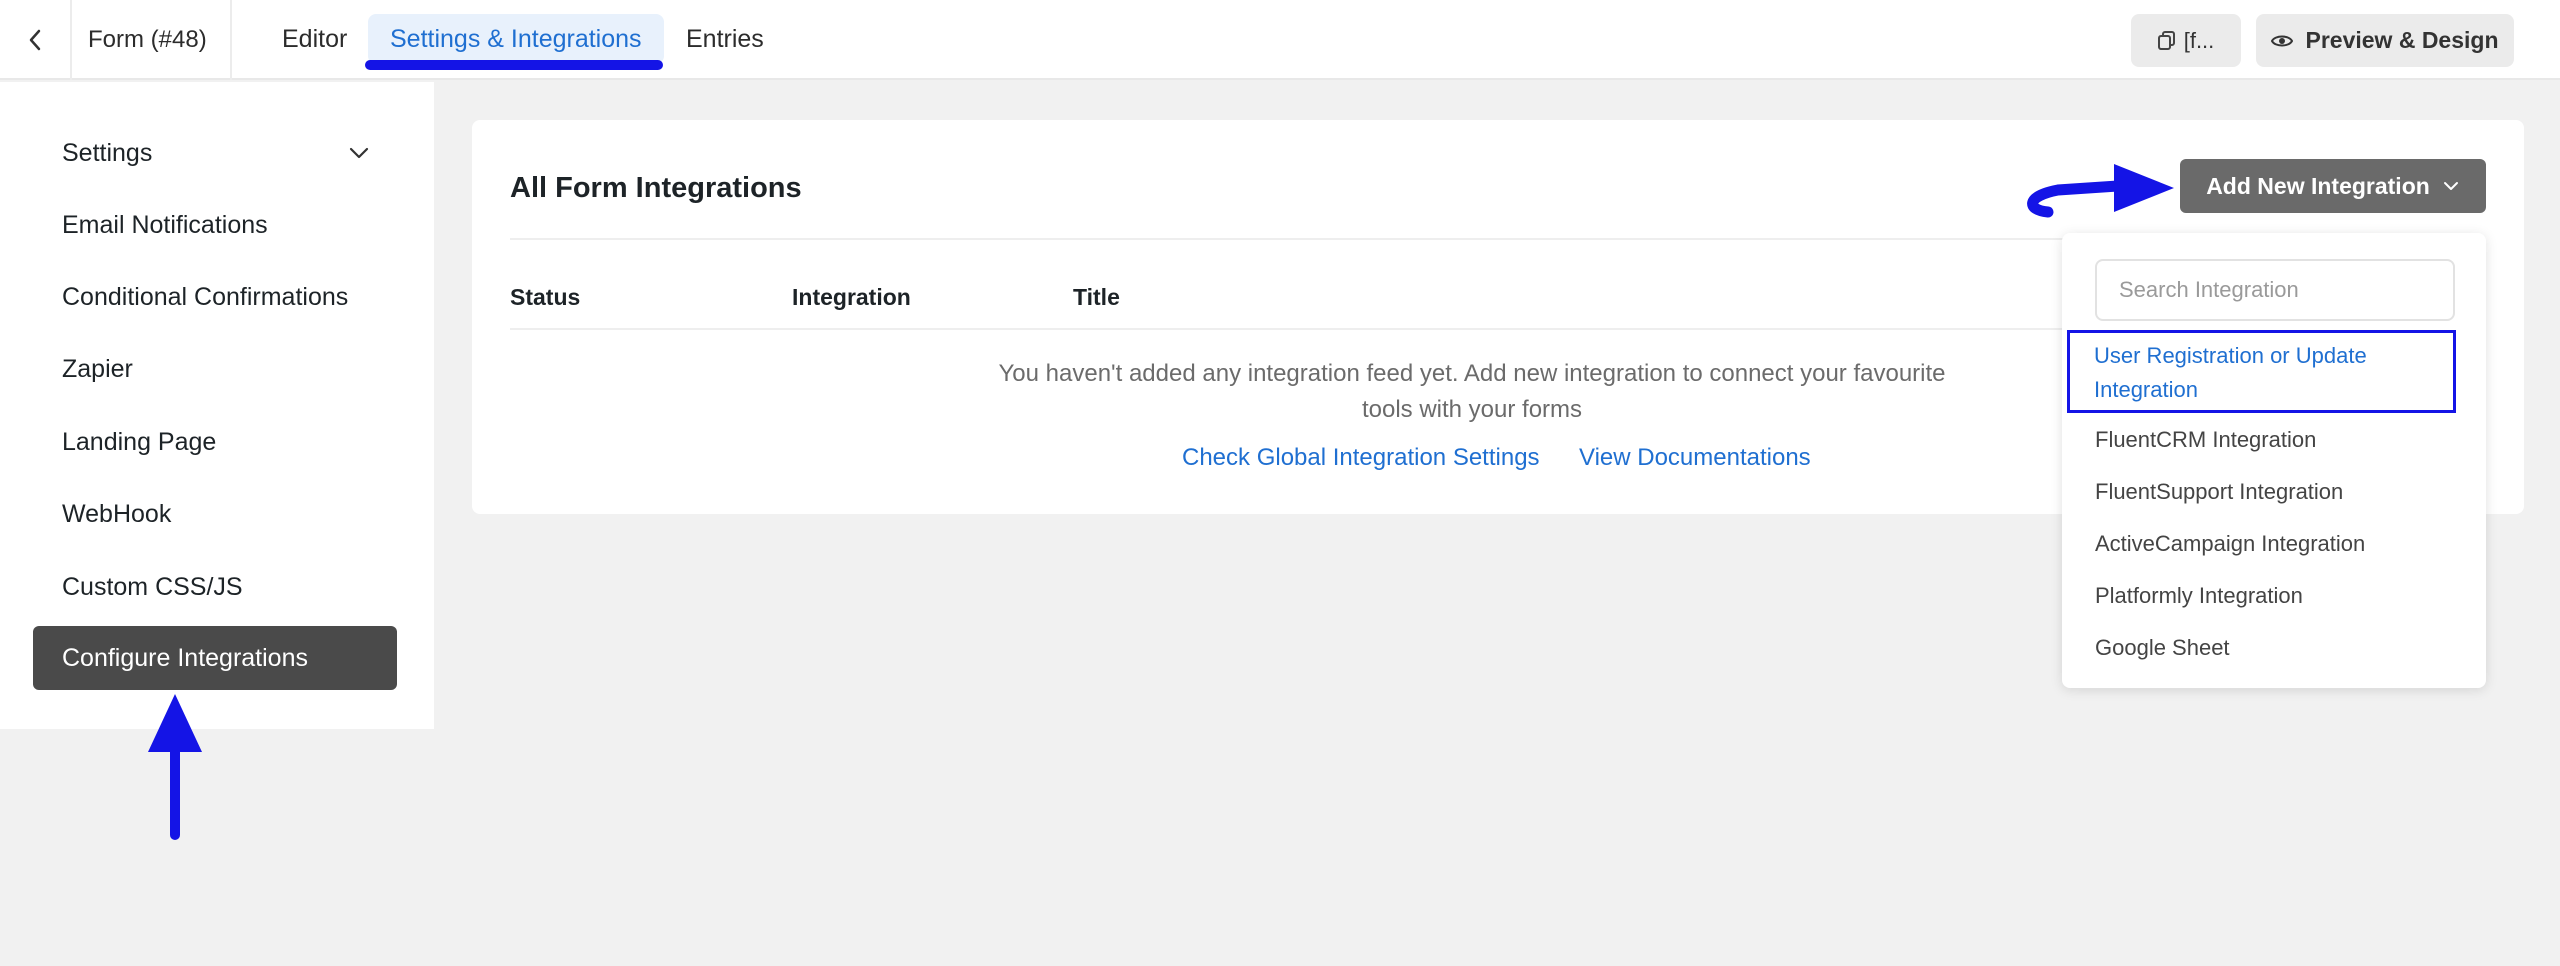 The width and height of the screenshot is (2560, 966). What do you see at coordinates (215, 587) in the screenshot?
I see `sidebar-item-custom-css-js: Custom CSS/JS` at bounding box center [215, 587].